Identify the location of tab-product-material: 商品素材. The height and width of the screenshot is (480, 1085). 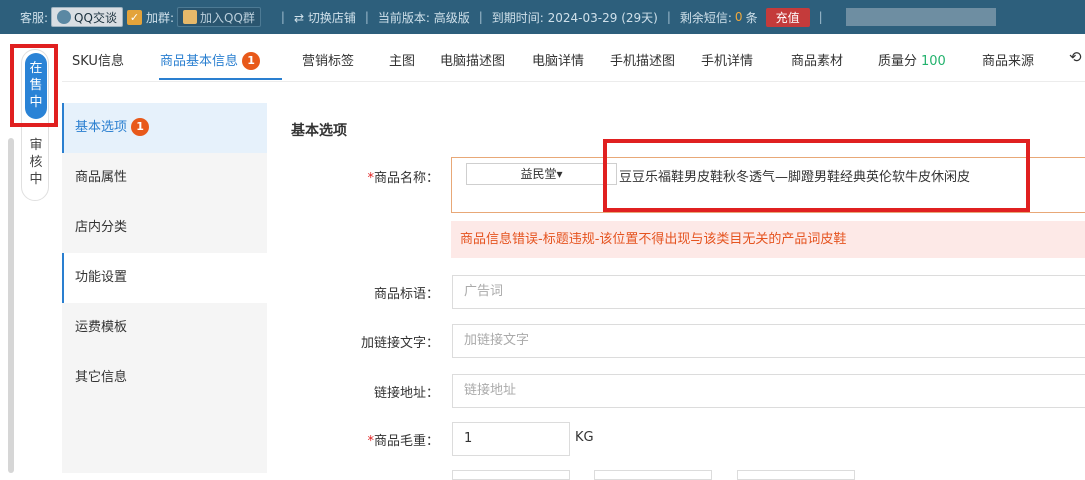
(817, 59).